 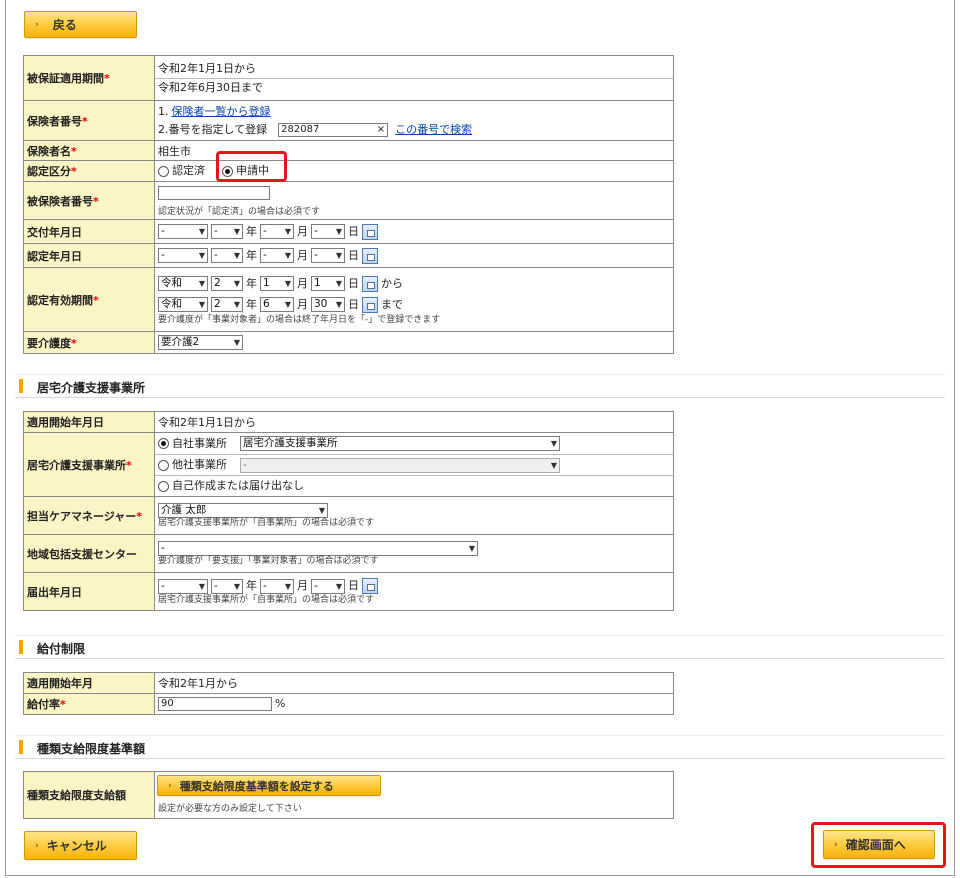 What do you see at coordinates (80, 24) in the screenshot?
I see `back-button: › 戻る` at bounding box center [80, 24].